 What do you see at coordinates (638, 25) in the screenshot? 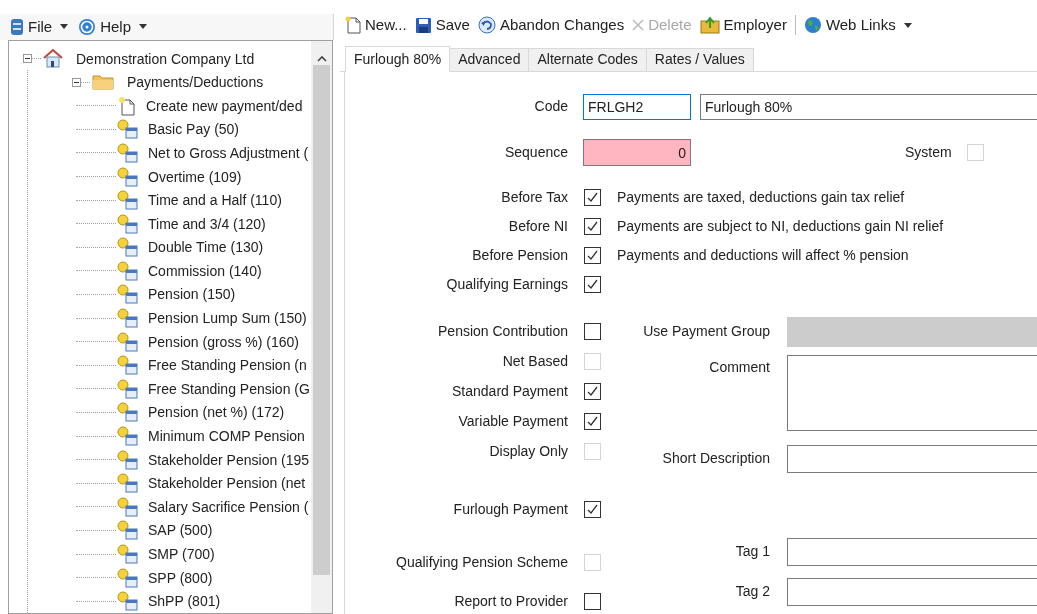
I see `delete-icon` at bounding box center [638, 25].